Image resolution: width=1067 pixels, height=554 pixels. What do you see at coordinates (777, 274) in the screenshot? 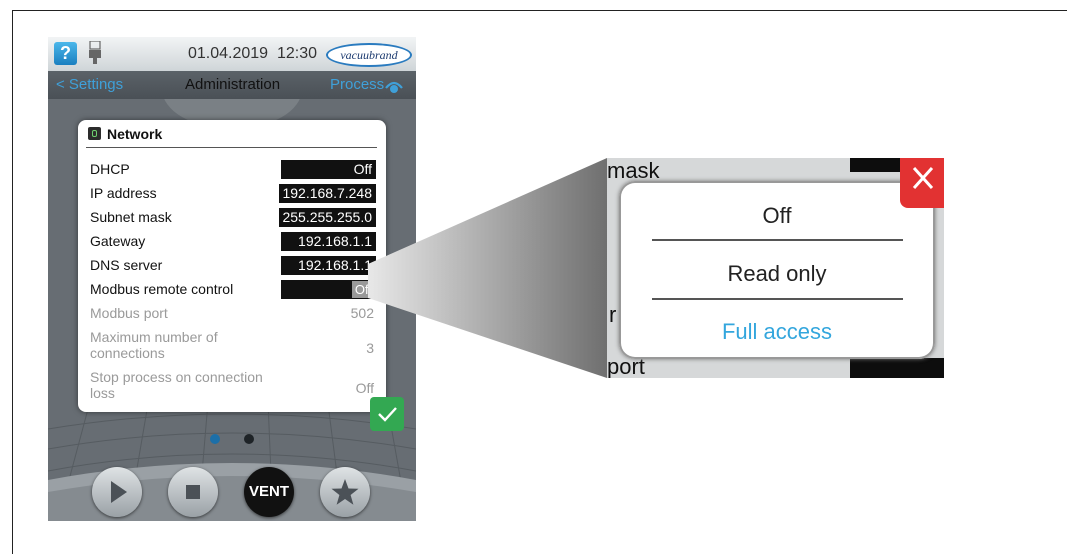
I see `option-read-only: Read only` at bounding box center [777, 274].